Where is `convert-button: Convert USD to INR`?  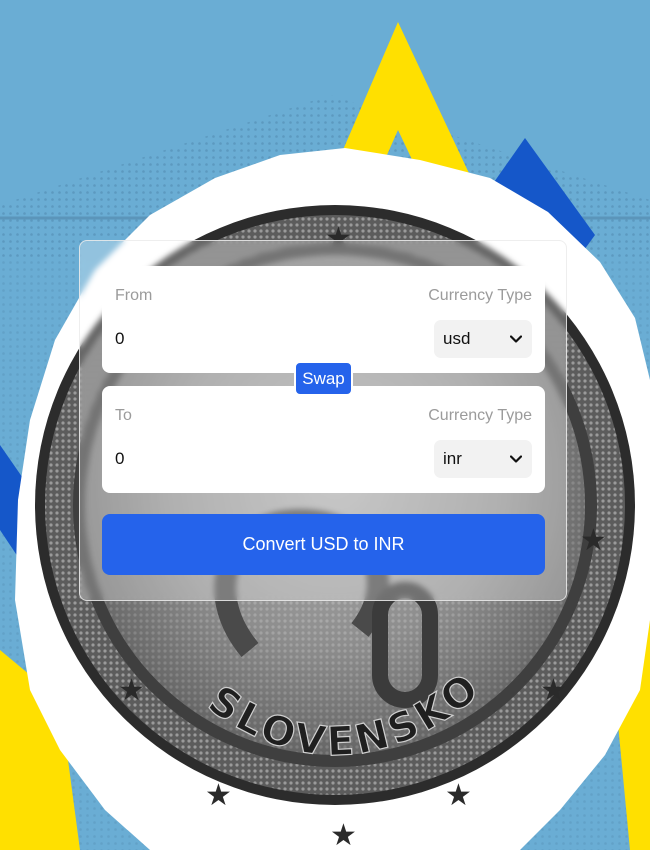 convert-button: Convert USD to INR is located at coordinates (323, 544).